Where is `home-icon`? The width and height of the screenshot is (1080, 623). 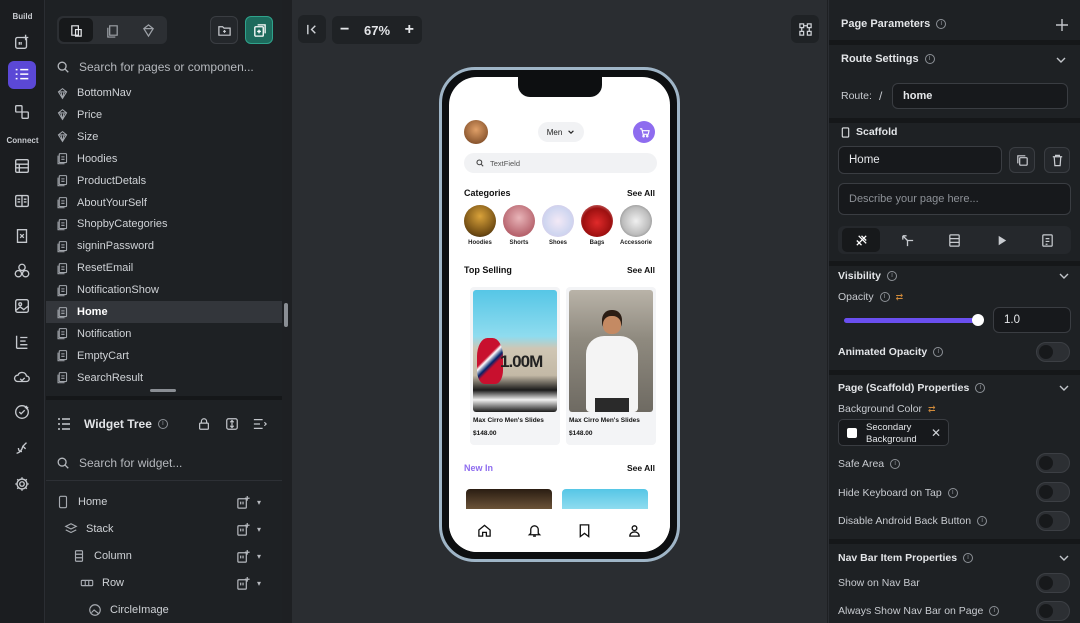 home-icon is located at coordinates (484, 530).